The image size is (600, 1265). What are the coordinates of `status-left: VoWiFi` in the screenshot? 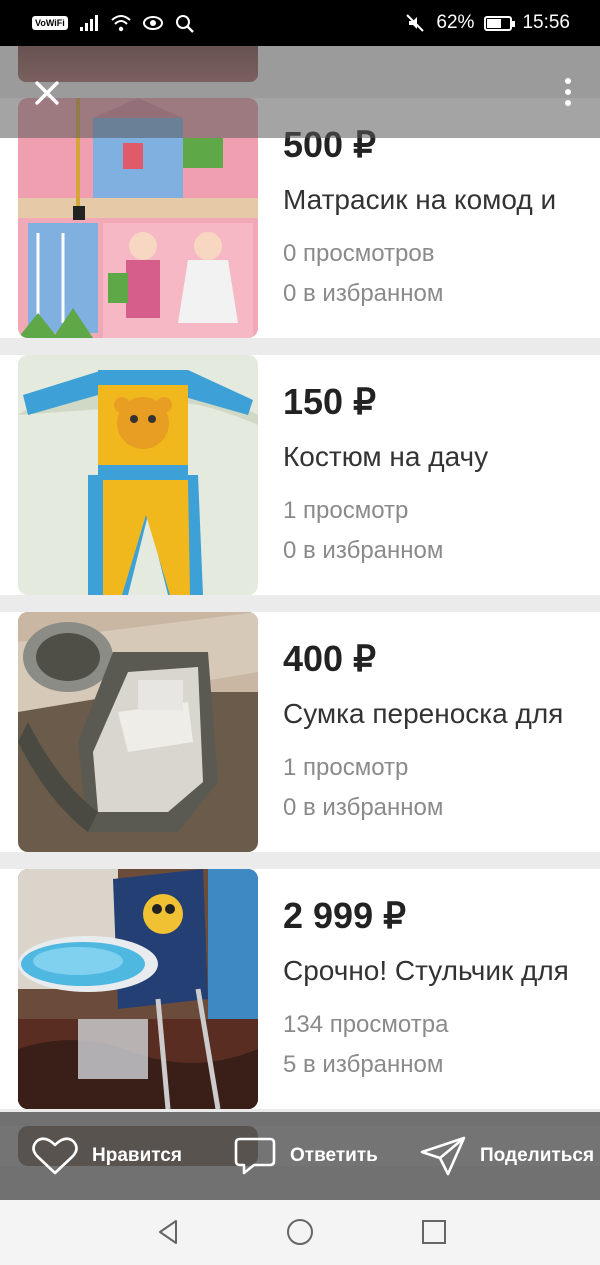 It's located at (114, 23).